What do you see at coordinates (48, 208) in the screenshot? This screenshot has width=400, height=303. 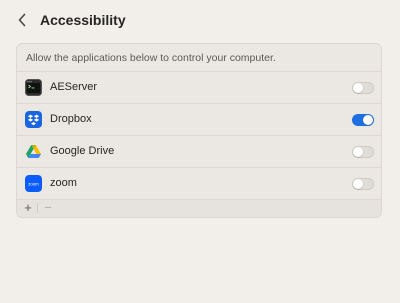 I see `remove-app-button: −` at bounding box center [48, 208].